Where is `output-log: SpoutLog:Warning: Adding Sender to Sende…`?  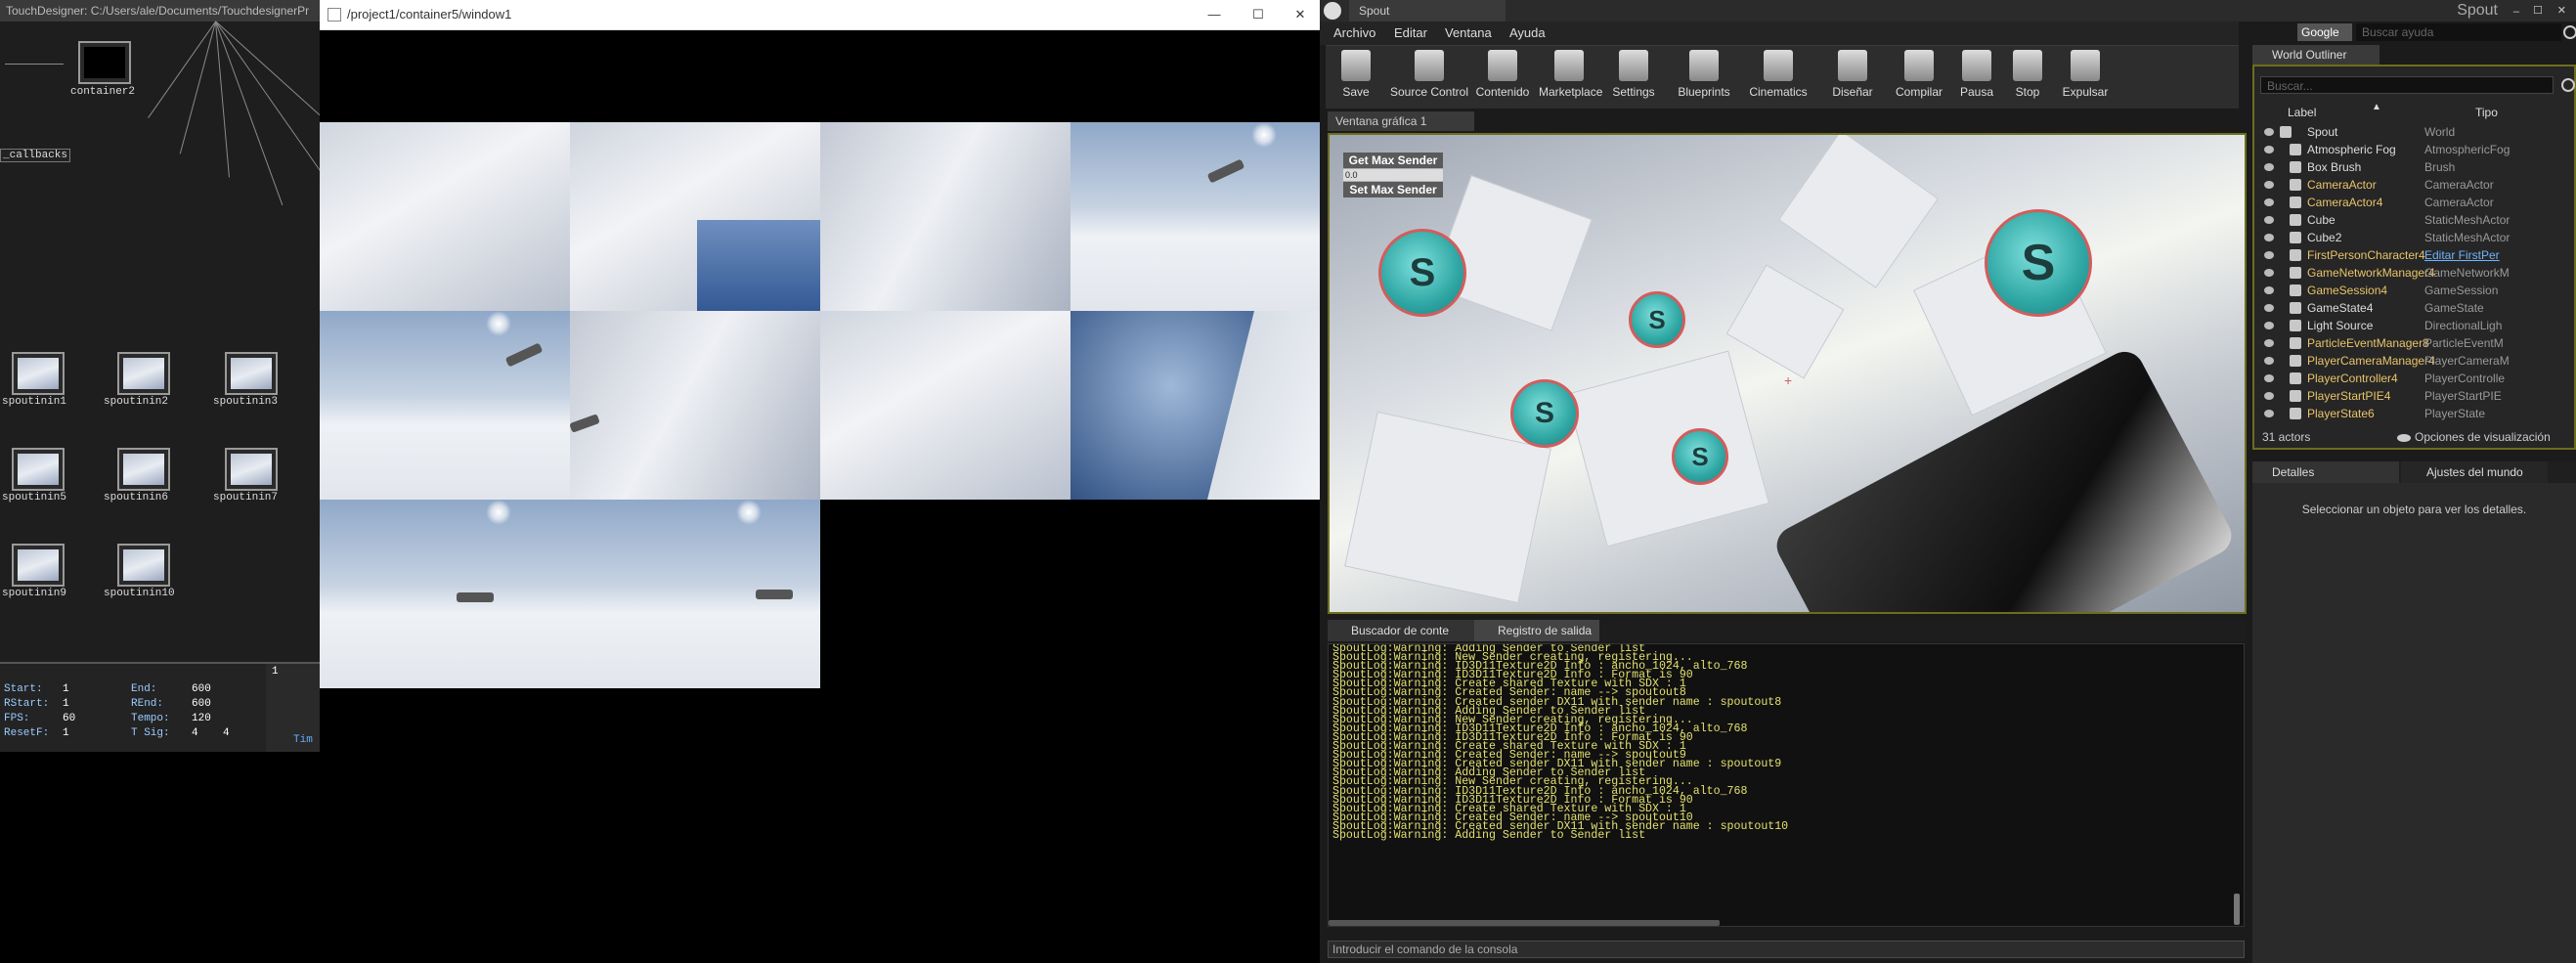
output-log: SpoutLog:Warning: Adding Sender to Sende… is located at coordinates (1787, 785).